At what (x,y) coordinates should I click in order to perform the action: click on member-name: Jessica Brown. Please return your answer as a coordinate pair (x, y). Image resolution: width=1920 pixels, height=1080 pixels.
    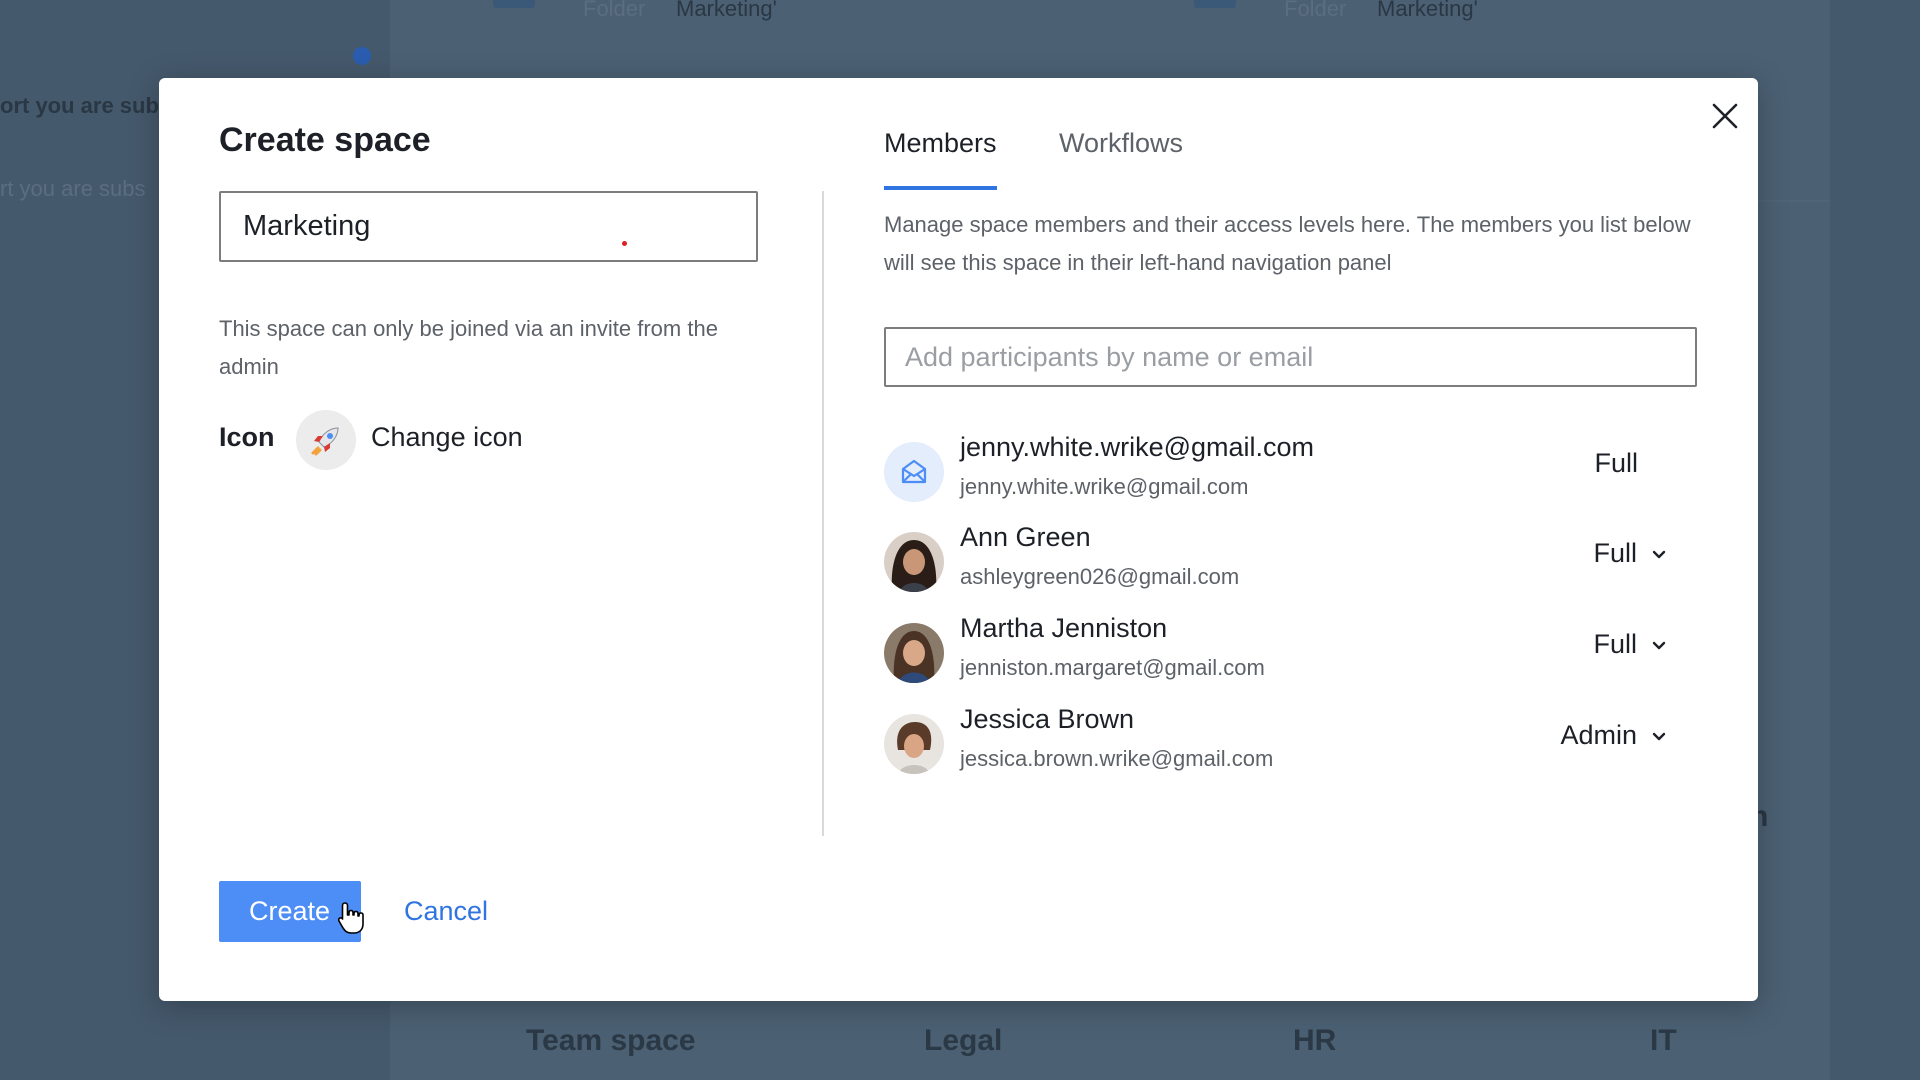
    Looking at the image, I should click on (1047, 719).